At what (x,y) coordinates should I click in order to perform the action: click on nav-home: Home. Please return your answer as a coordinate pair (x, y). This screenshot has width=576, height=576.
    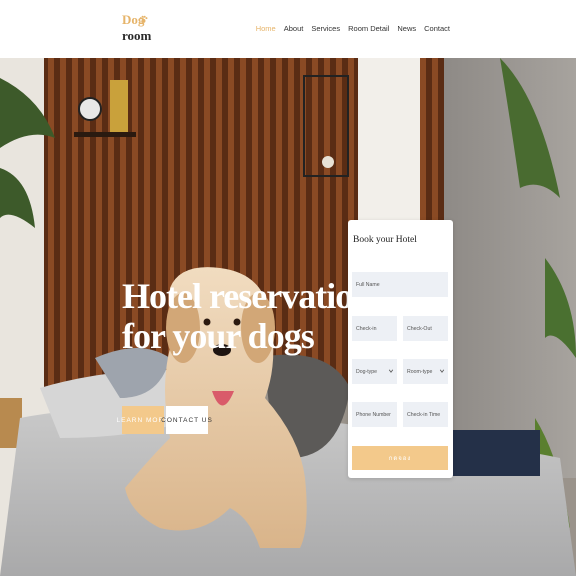
    Looking at the image, I should click on (266, 29).